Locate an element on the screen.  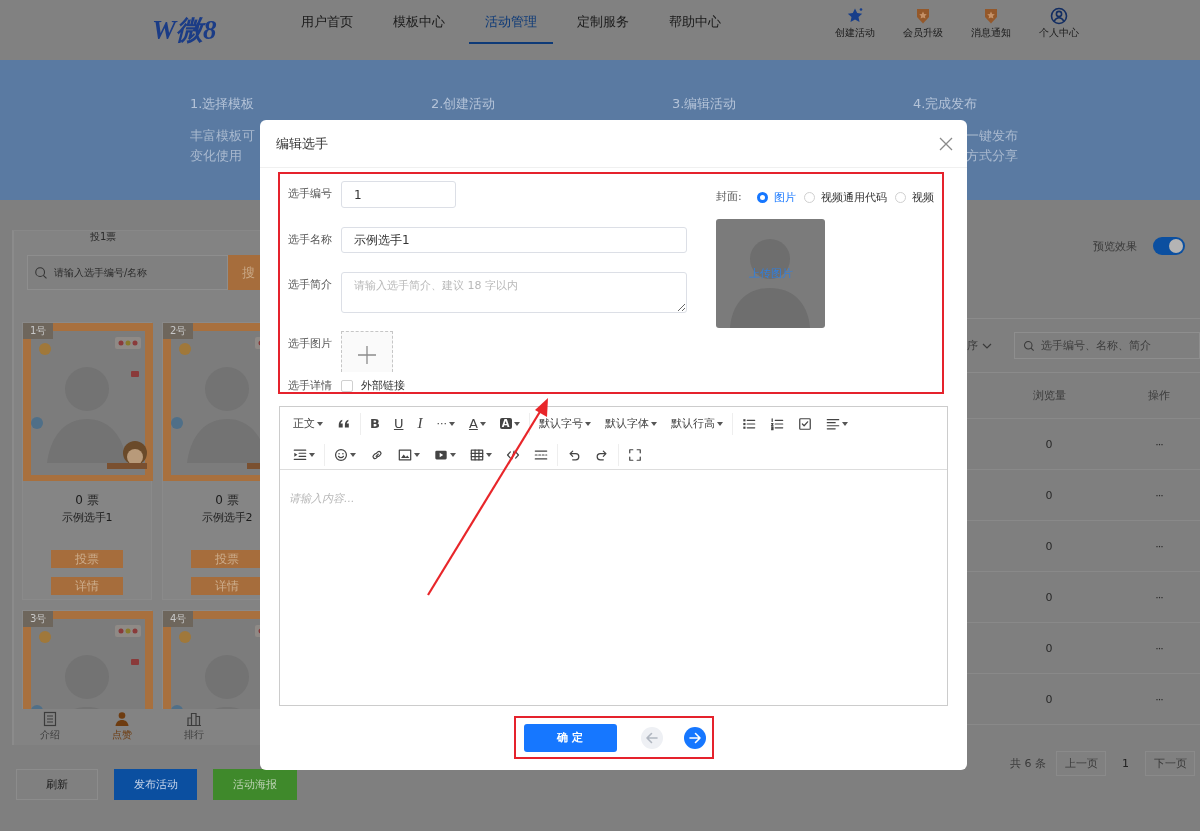
checkbox-icon is located at coordinates (804, 423).